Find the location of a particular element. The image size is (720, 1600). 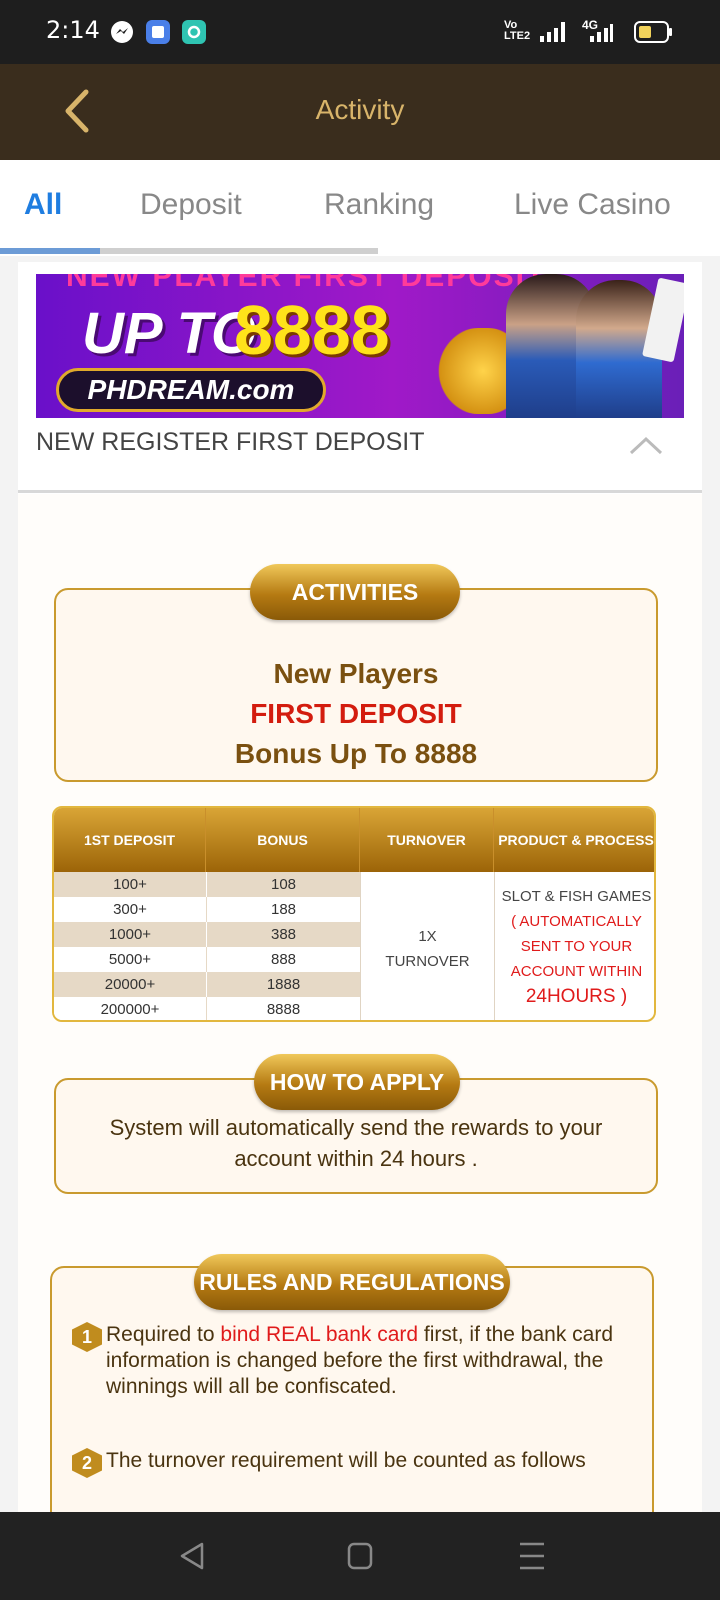

table-row: 200000+ 8888 is located at coordinates (207, 1008).